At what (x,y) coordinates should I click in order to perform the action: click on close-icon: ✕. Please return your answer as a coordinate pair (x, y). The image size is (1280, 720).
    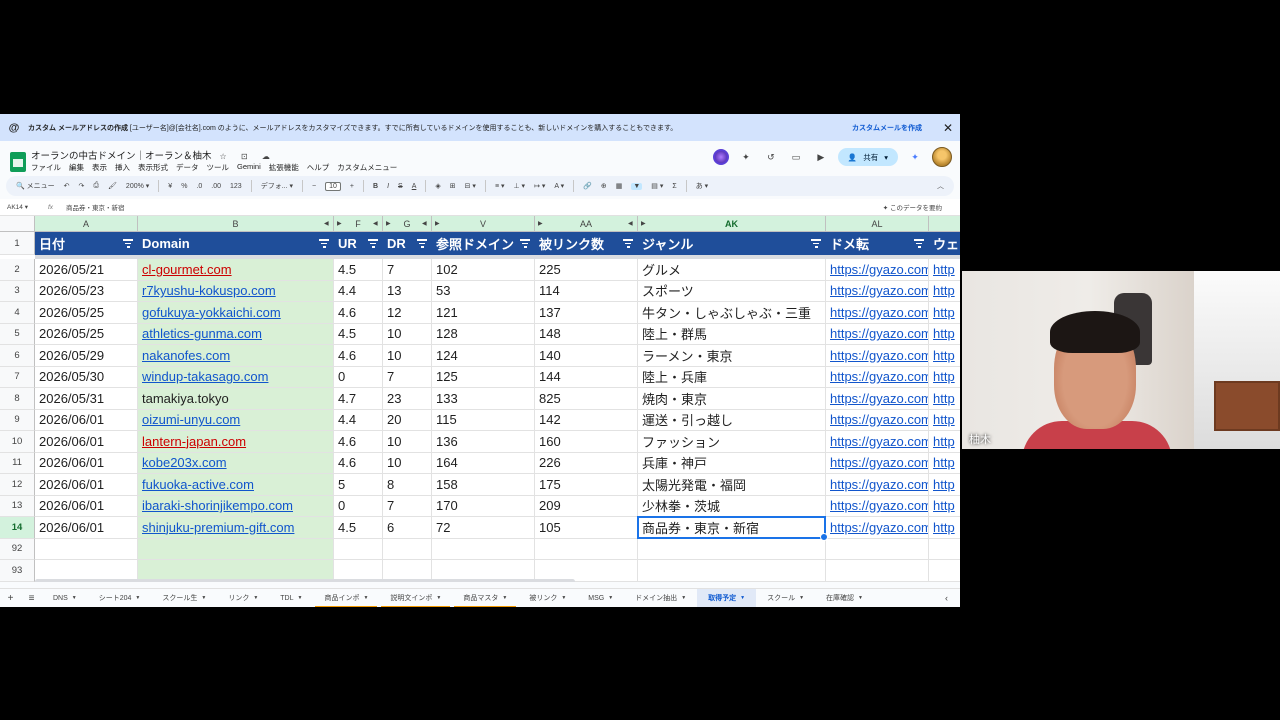
    Looking at the image, I should click on (948, 128).